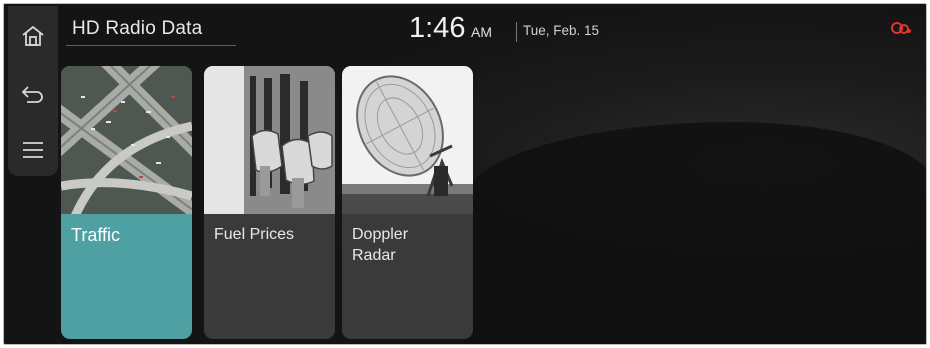  I want to click on page-title: HD Radio Data, so click(137, 28).